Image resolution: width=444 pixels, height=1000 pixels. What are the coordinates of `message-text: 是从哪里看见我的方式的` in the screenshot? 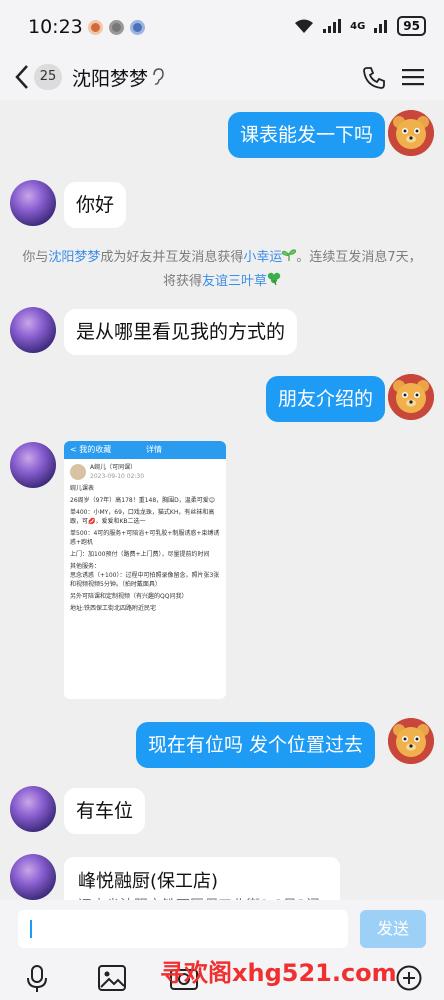 It's located at (181, 332).